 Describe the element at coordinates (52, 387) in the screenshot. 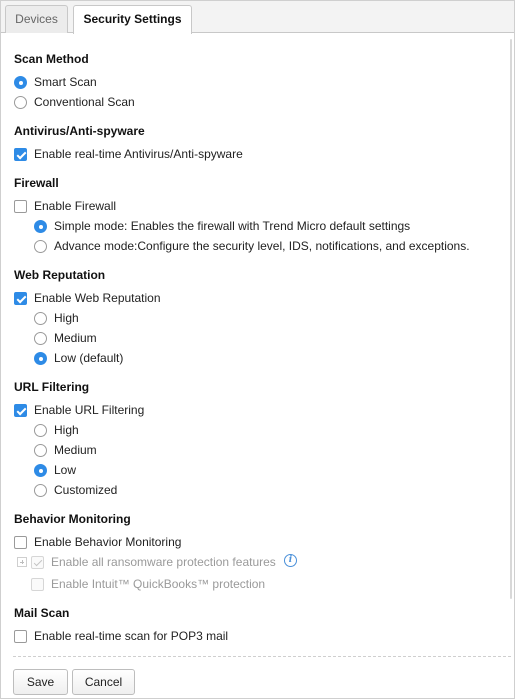

I see `url-filtering-heading: URL Filtering` at that location.